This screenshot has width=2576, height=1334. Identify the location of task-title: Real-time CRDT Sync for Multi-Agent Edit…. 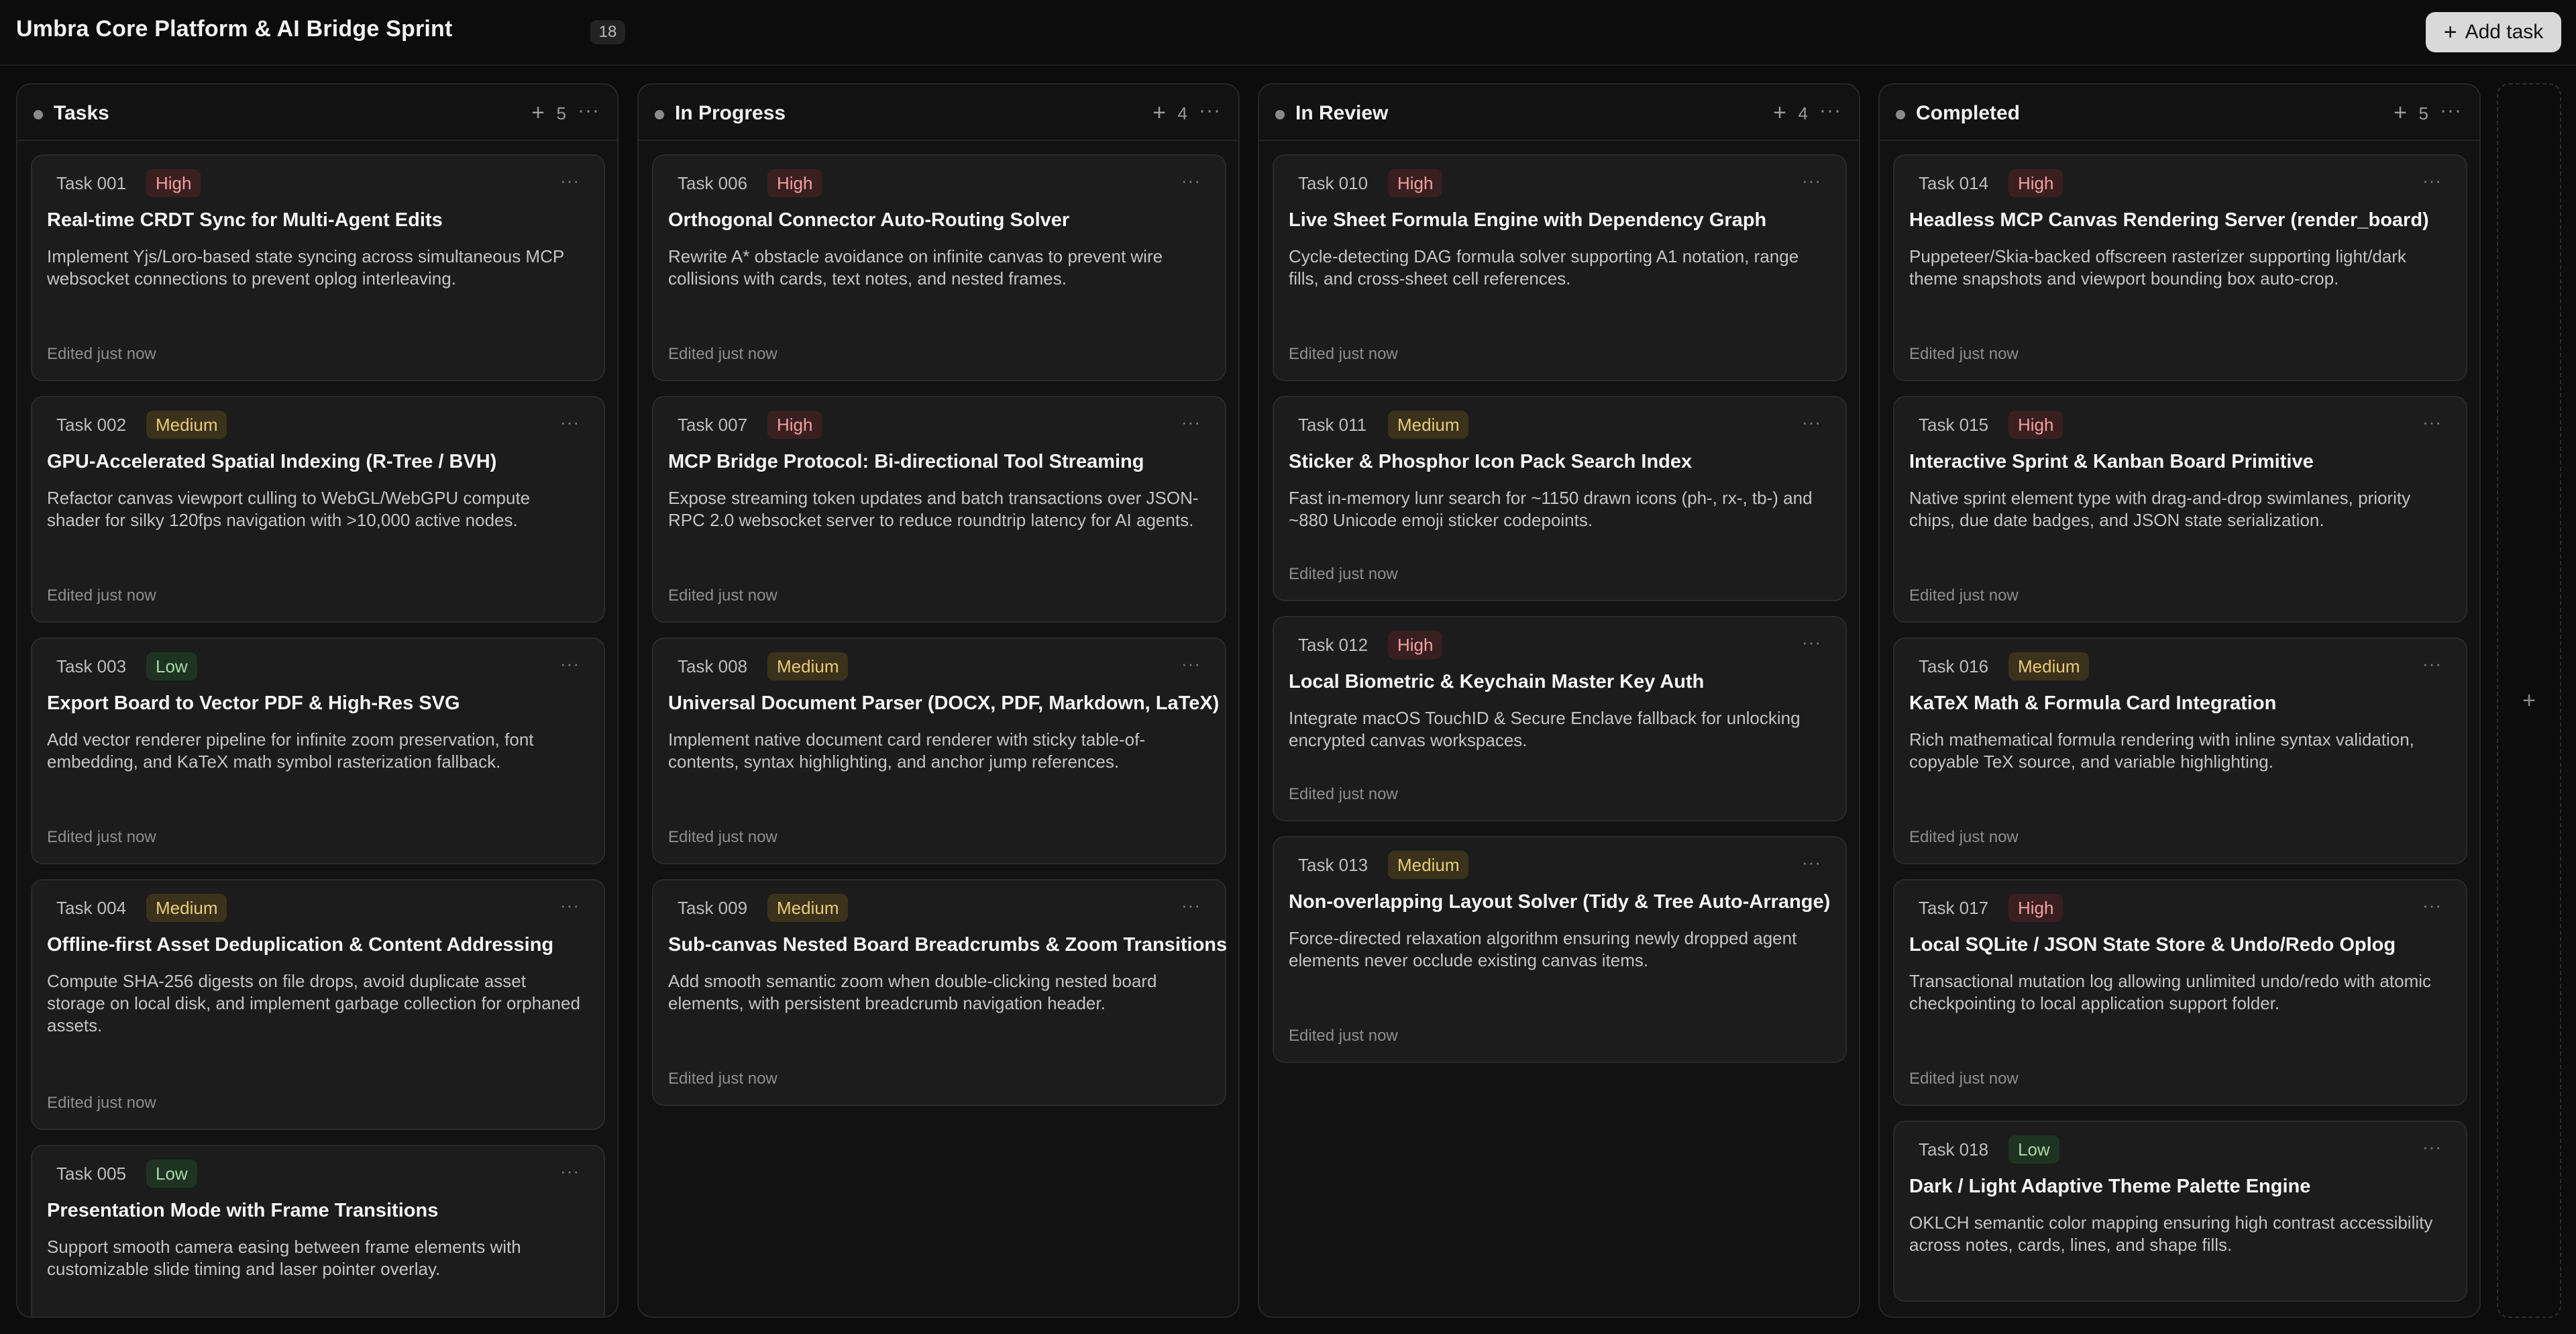
(245, 220).